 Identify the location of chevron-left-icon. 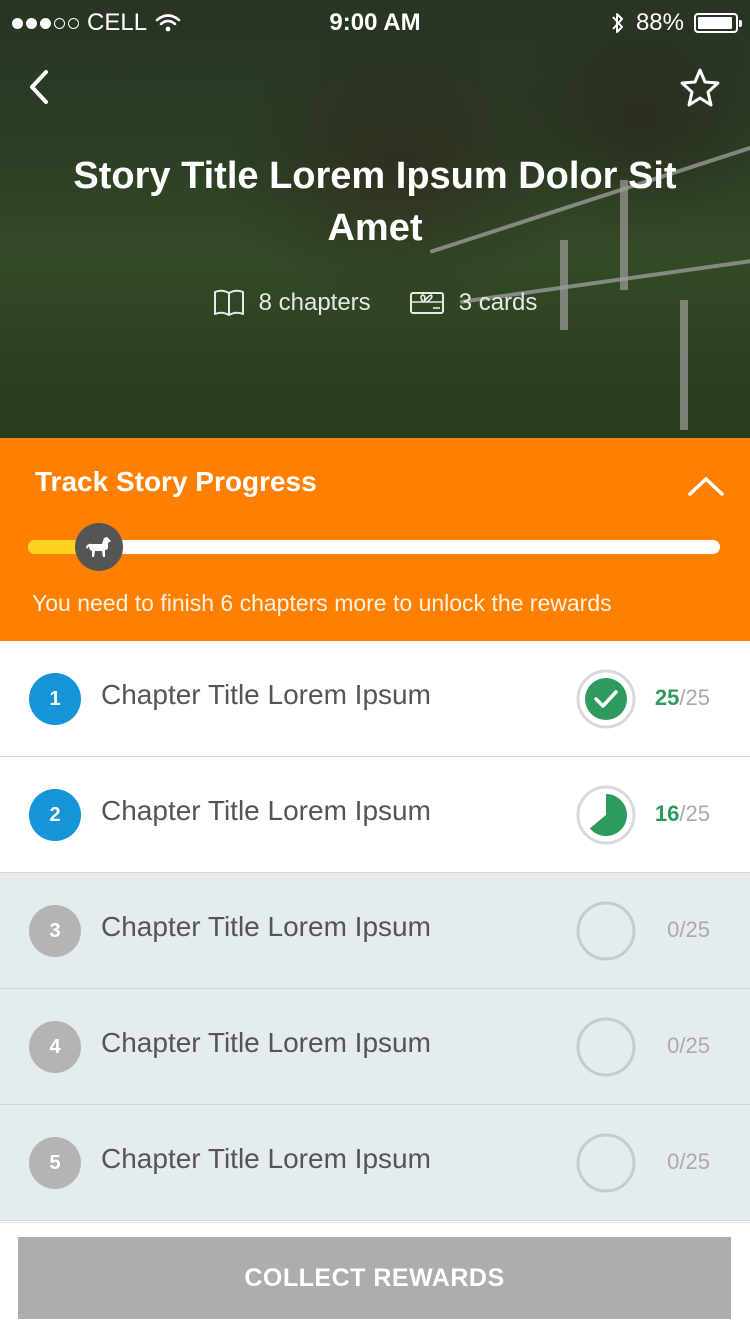
(39, 87).